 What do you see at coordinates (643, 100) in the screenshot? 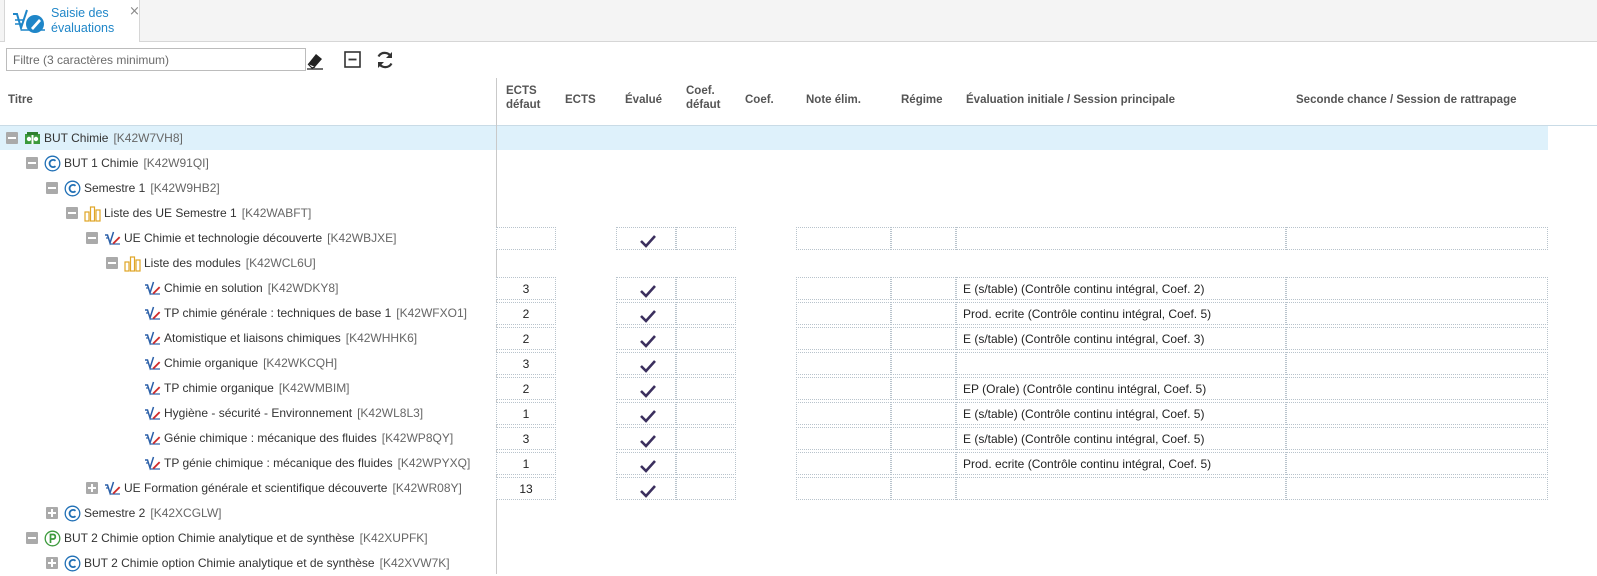
I see `col-evalue: Évalué` at bounding box center [643, 100].